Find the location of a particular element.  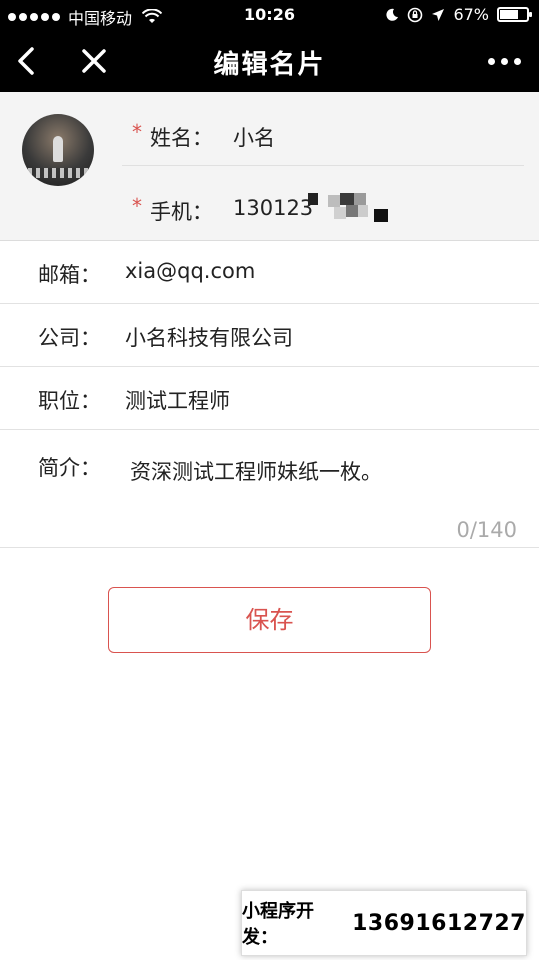

name-label: 姓名： is located at coordinates (181, 138).